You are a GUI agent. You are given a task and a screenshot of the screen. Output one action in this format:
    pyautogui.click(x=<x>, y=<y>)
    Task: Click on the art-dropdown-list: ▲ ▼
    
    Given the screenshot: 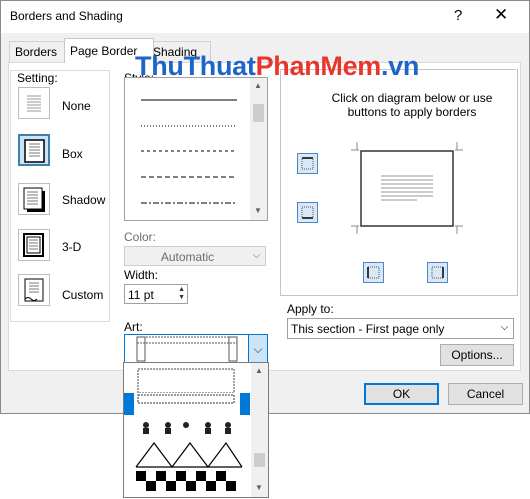 What is the action you would take?
    pyautogui.click(x=196, y=430)
    